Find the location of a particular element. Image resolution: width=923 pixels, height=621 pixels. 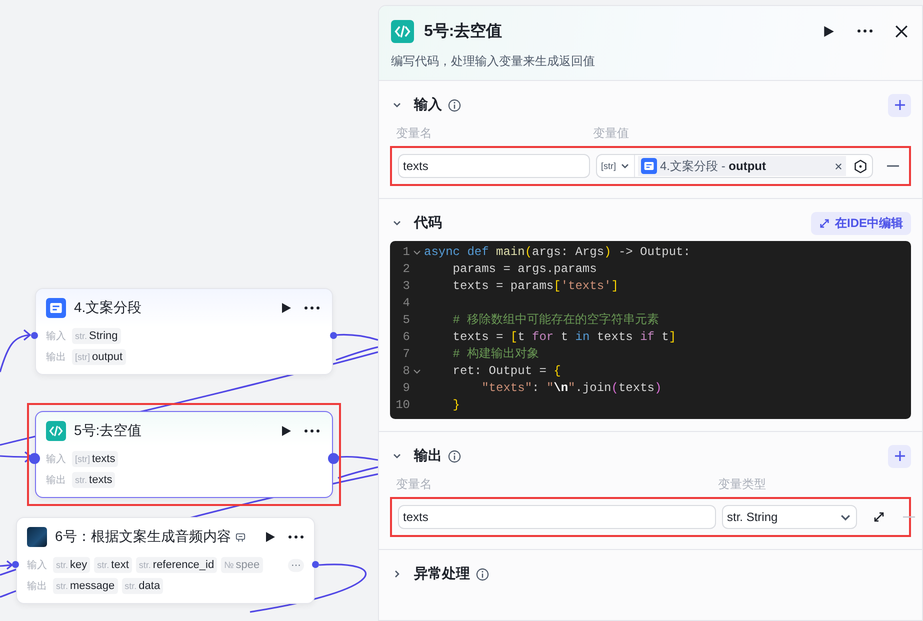

line-number: 7 is located at coordinates (406, 354).